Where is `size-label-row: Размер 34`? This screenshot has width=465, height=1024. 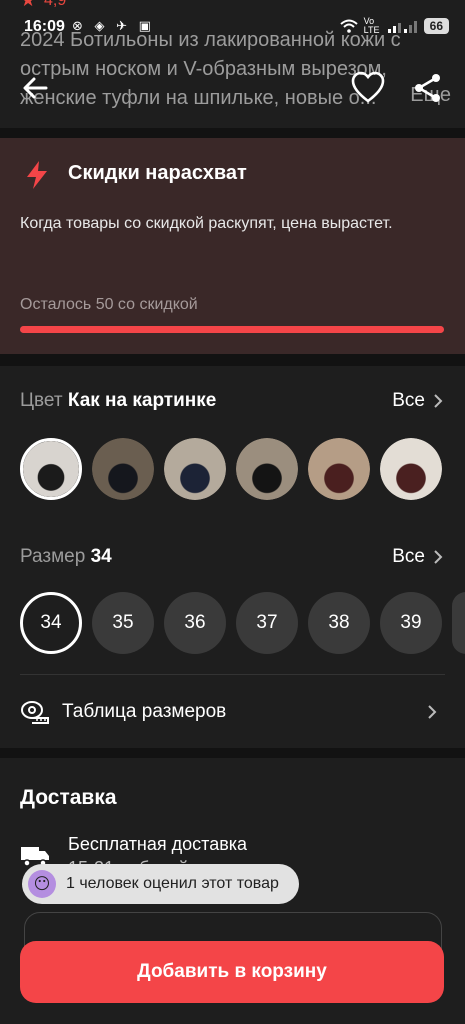 size-label-row: Размер 34 is located at coordinates (66, 557).